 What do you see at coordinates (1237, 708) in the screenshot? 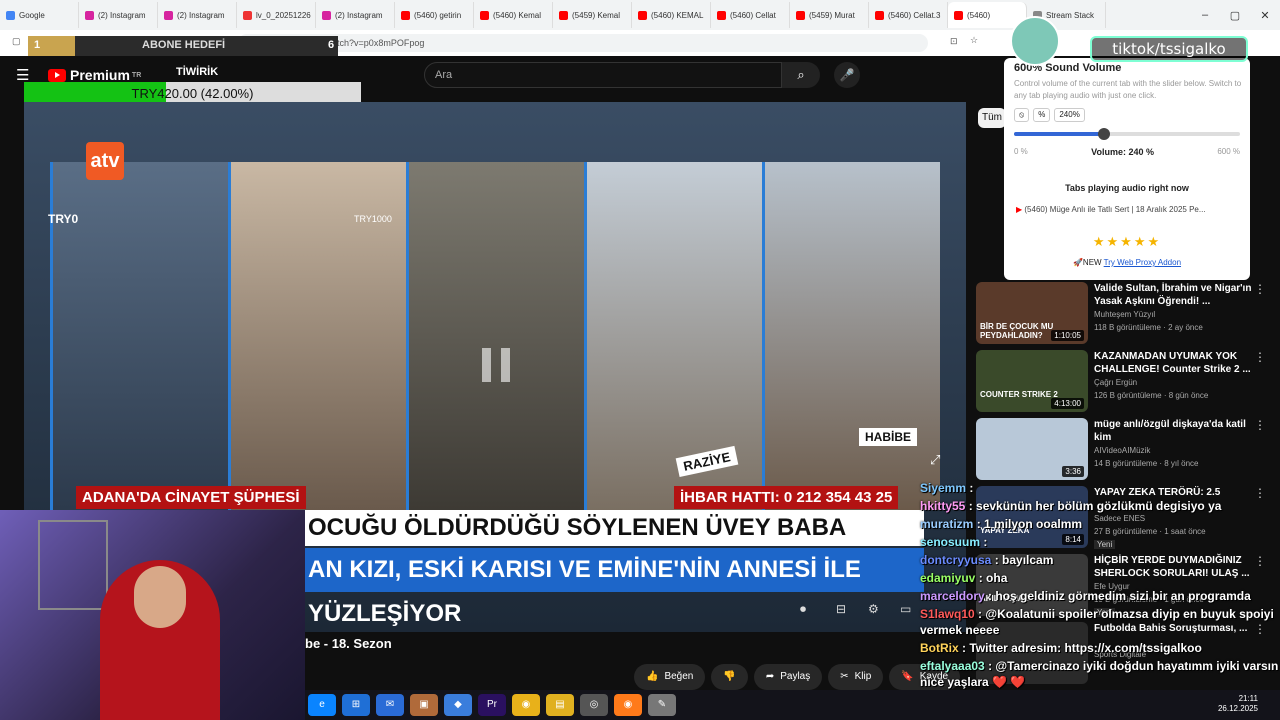
I see `clock-date: 26.12.2025` at bounding box center [1237, 708].